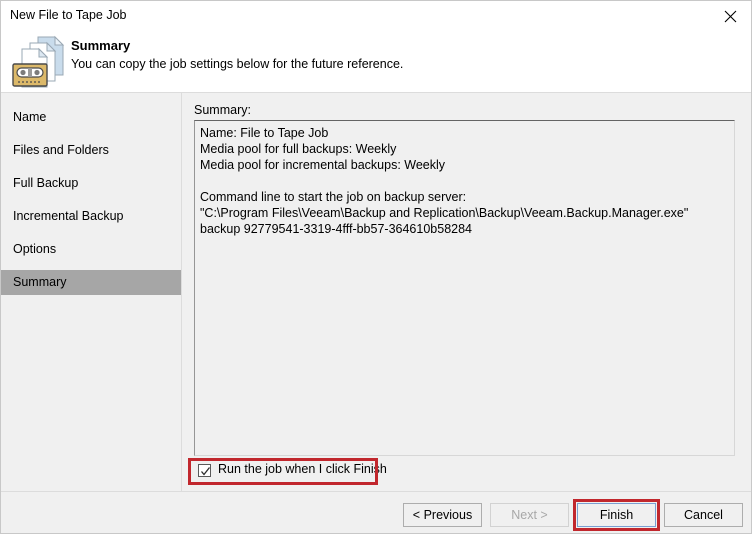 The image size is (752, 534). I want to click on run-job-checkbox-label: Run the job when I click Finish, so click(302, 469).